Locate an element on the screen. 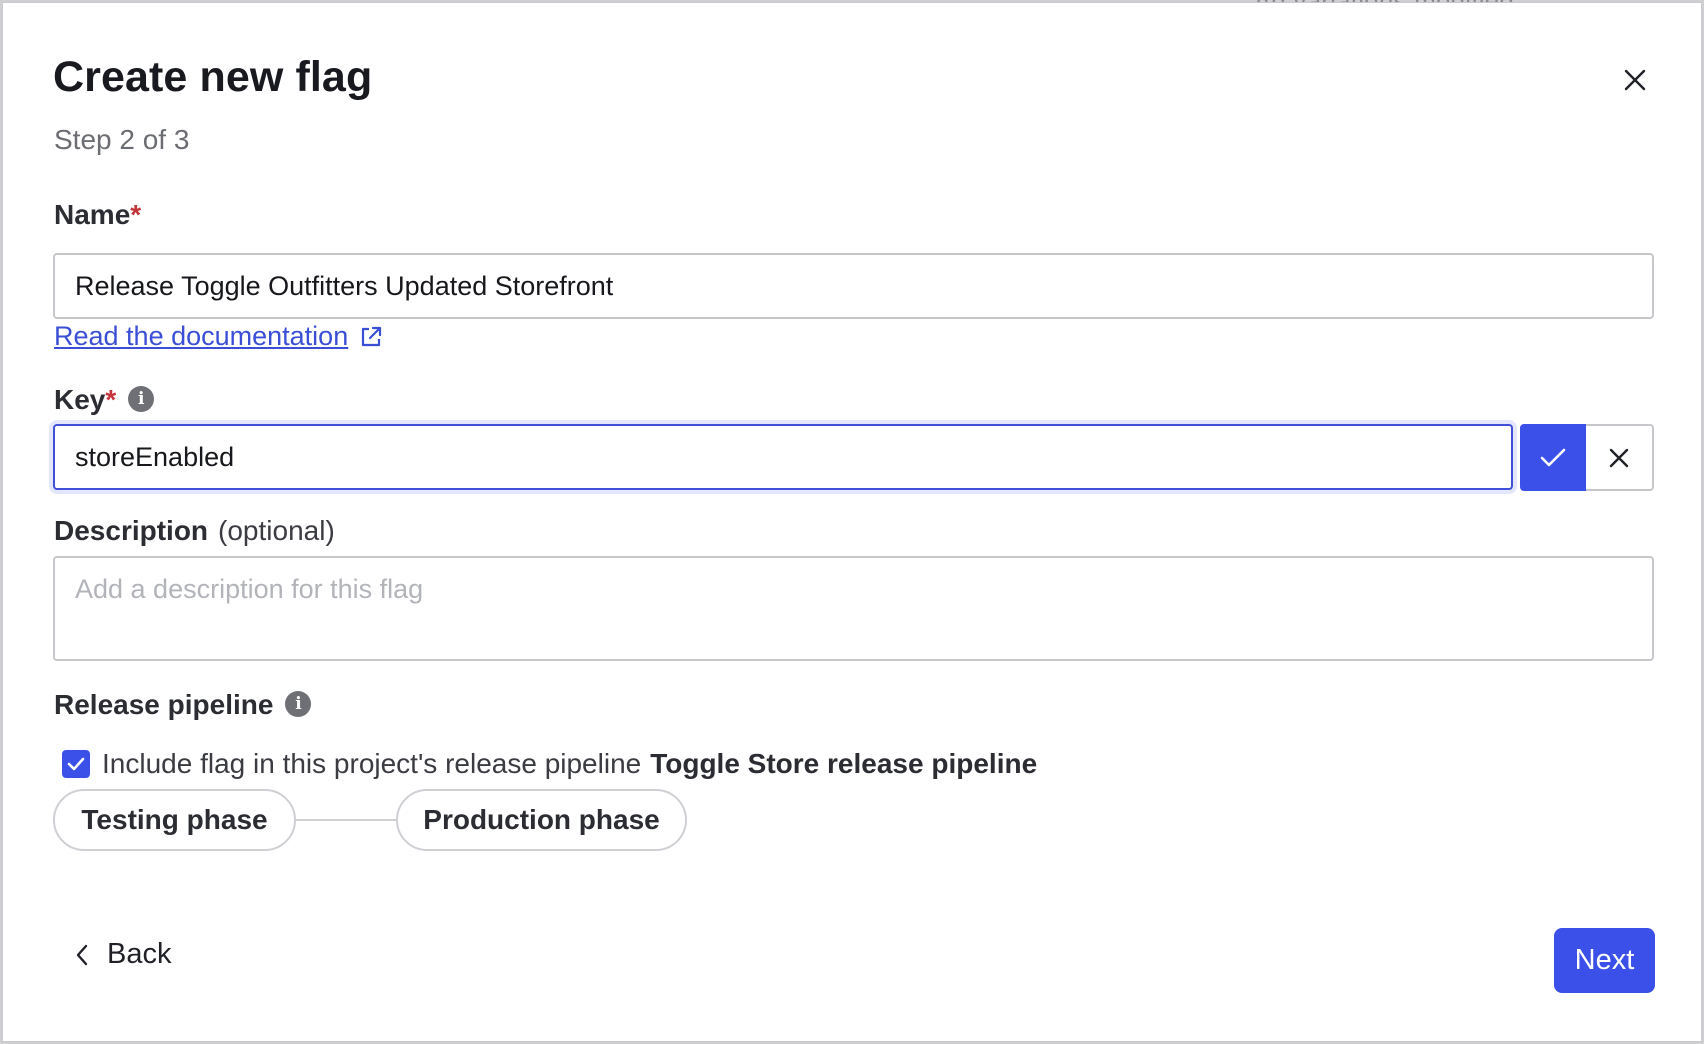  key-input: storeEnabled is located at coordinates (783, 457).